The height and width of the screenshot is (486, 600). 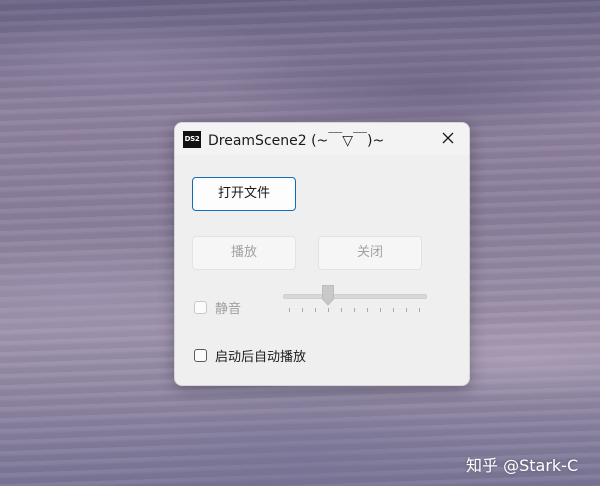 I want to click on close-icon, so click(x=448, y=138).